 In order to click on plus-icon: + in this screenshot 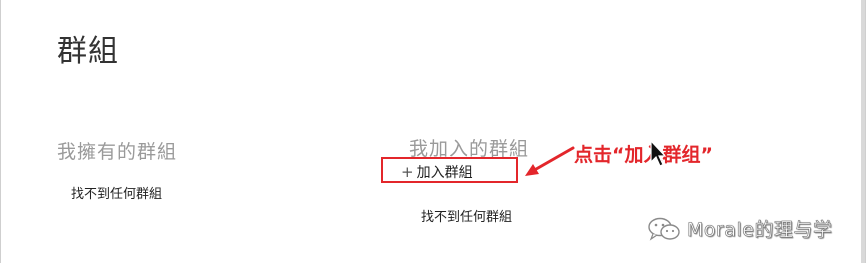, I will do `click(407, 171)`.